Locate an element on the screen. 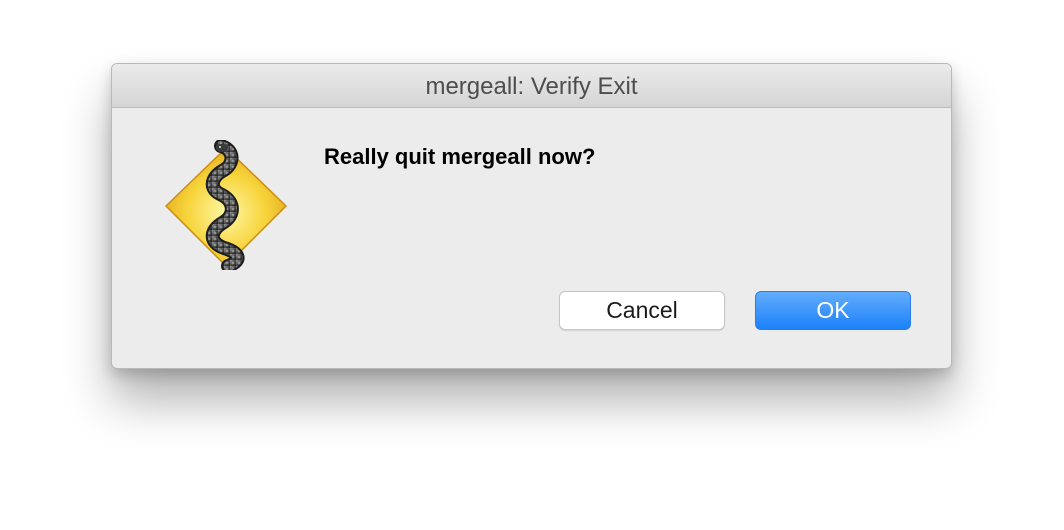 This screenshot has height=530, width=1064. title-bar: mergeall: Verify Exit is located at coordinates (531, 86).